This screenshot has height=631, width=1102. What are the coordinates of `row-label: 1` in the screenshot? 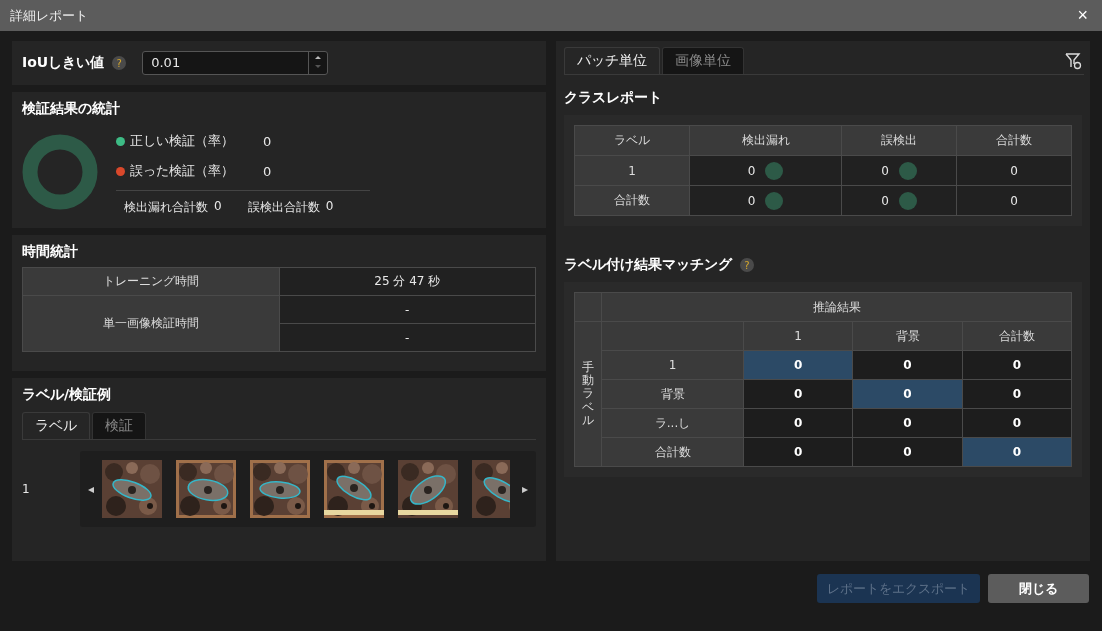 It's located at (26, 489).